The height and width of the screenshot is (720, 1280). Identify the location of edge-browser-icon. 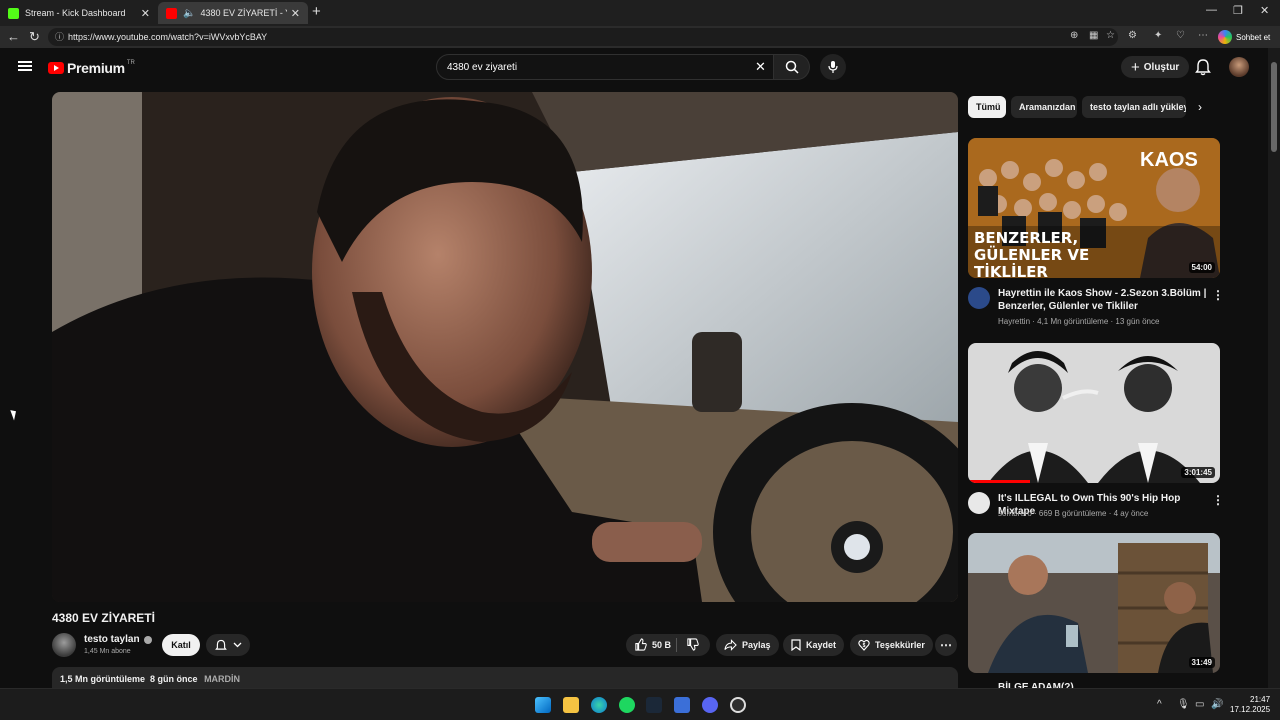
(599, 705).